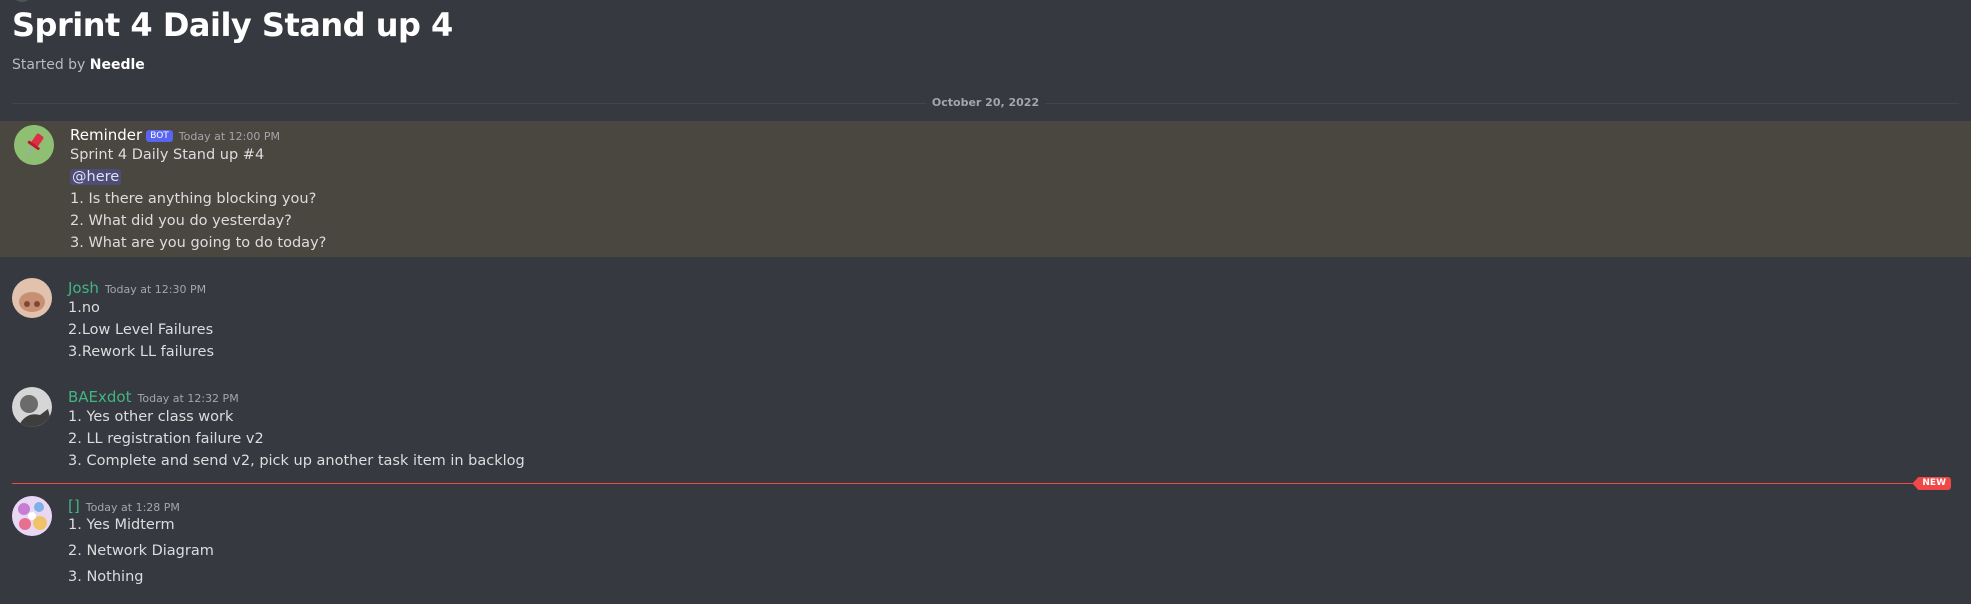 The image size is (1971, 604). What do you see at coordinates (49, 65) in the screenshot?
I see `started-by-prefix: Started by` at bounding box center [49, 65].